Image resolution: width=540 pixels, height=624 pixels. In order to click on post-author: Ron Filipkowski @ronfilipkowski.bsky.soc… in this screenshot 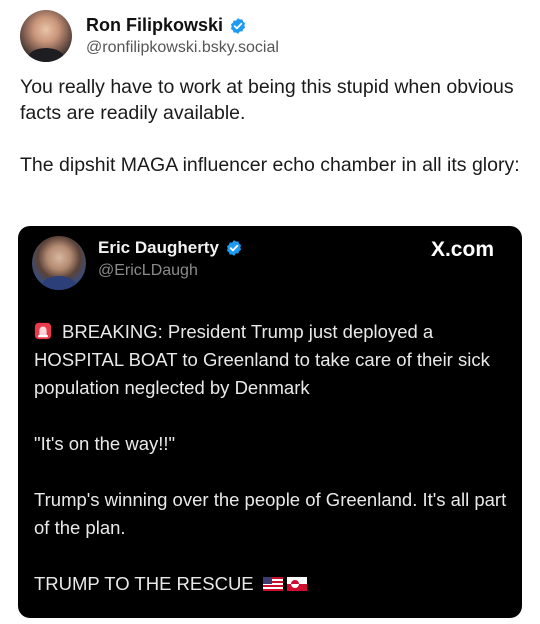, I will do `click(149, 36)`.